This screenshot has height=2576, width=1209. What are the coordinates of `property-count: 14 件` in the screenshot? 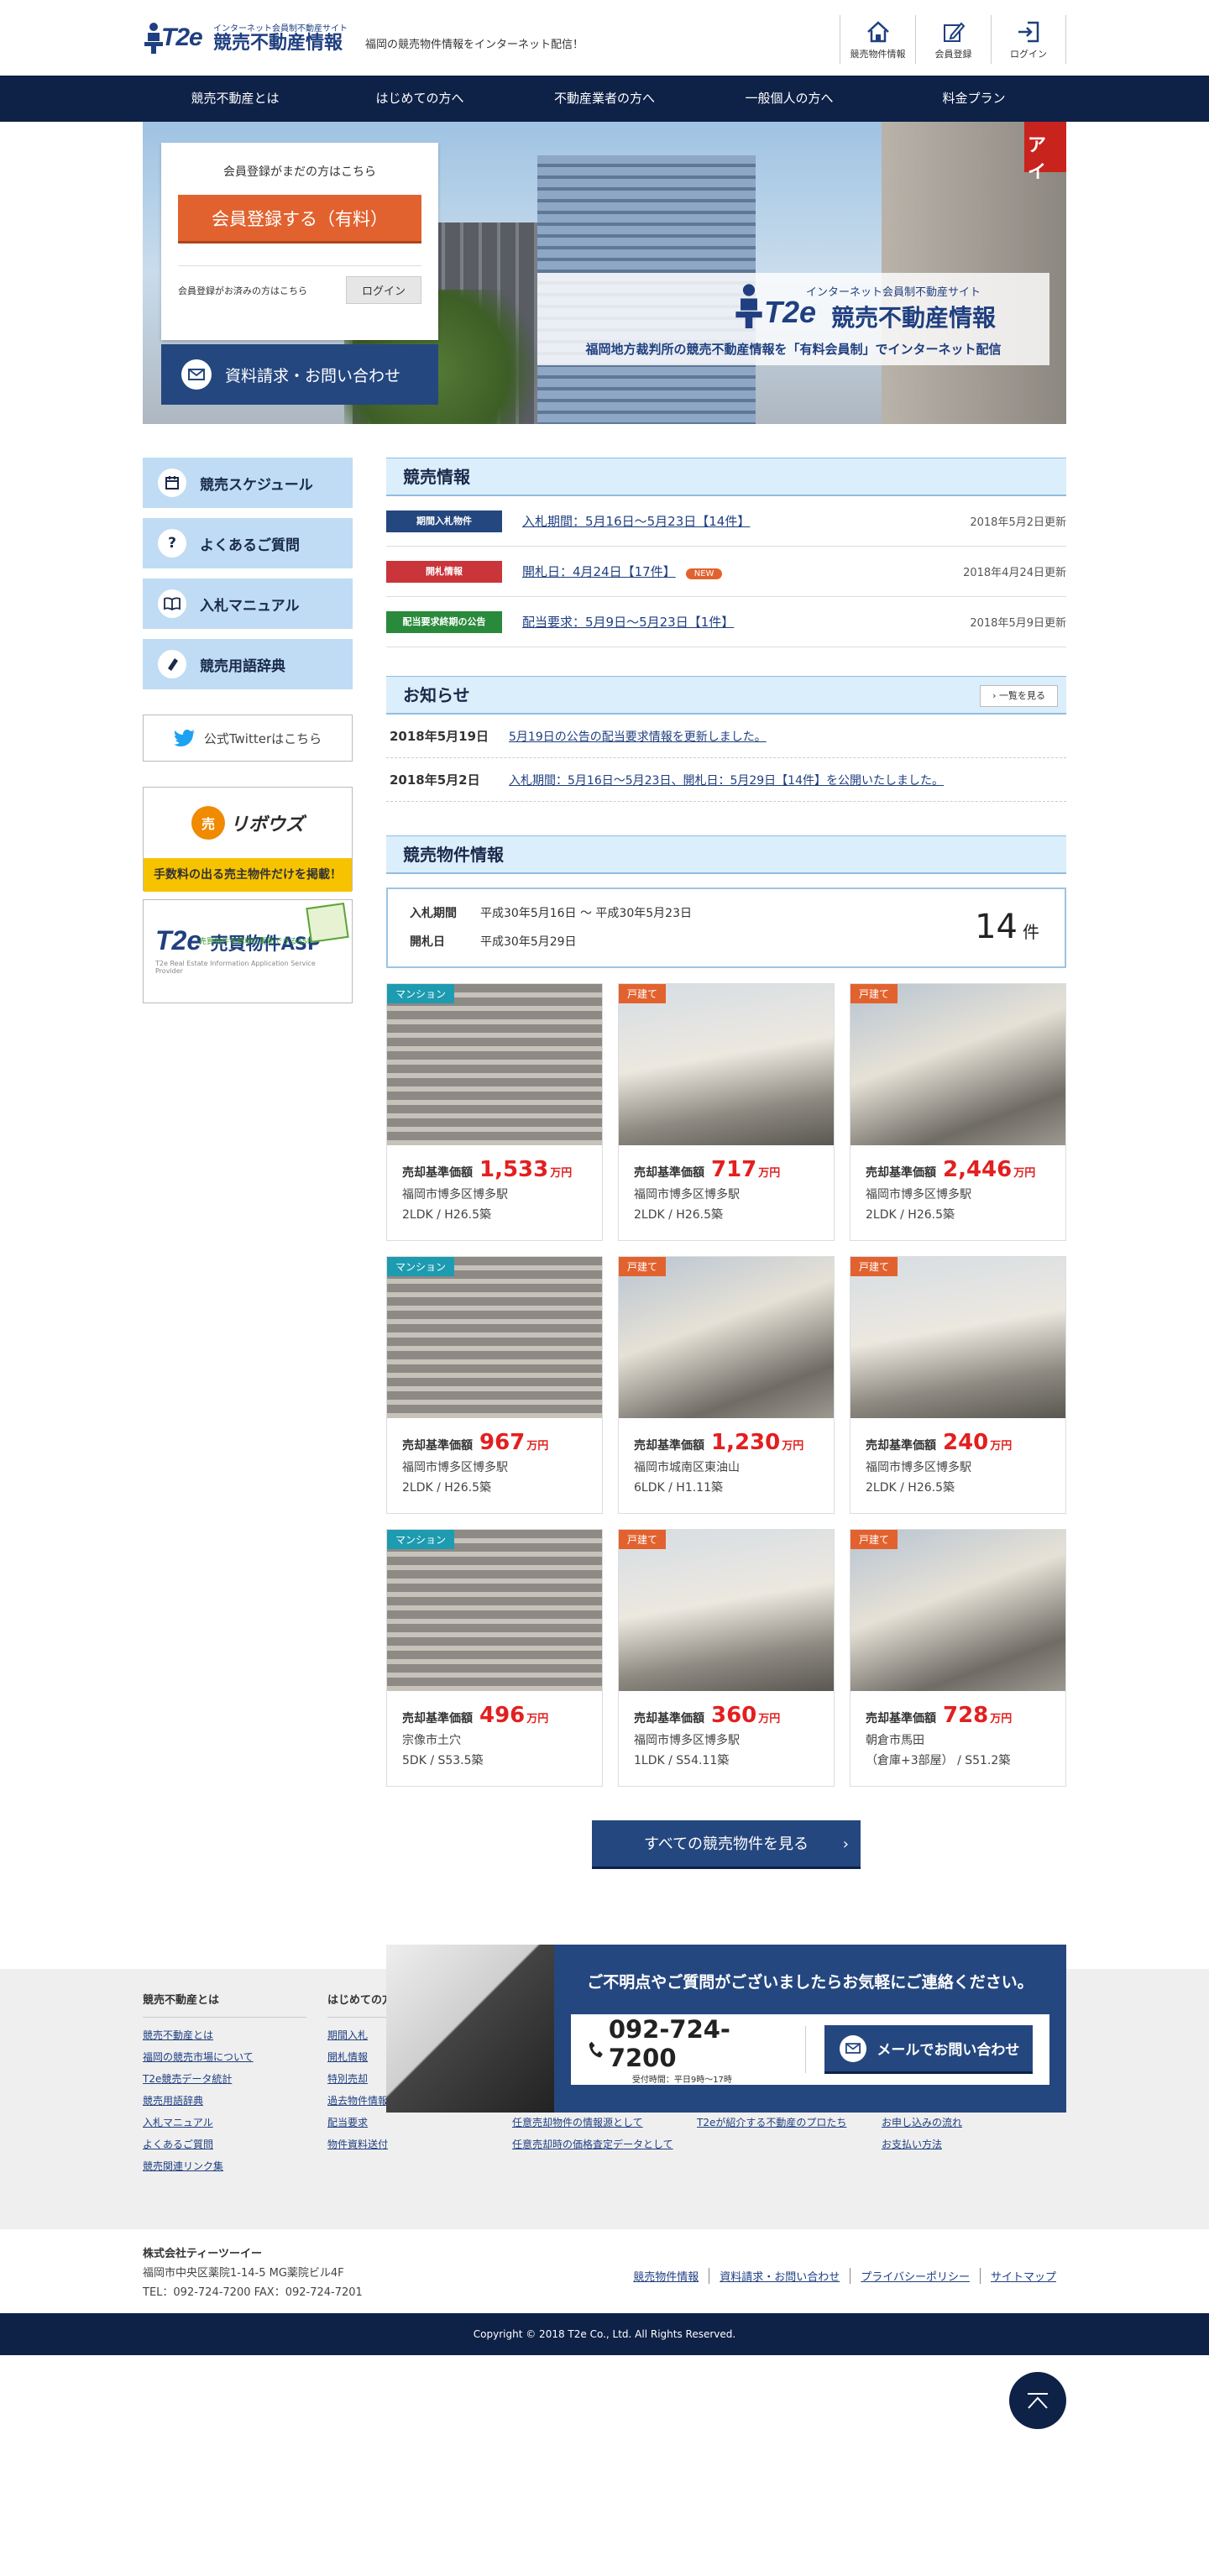 It's located at (1007, 927).